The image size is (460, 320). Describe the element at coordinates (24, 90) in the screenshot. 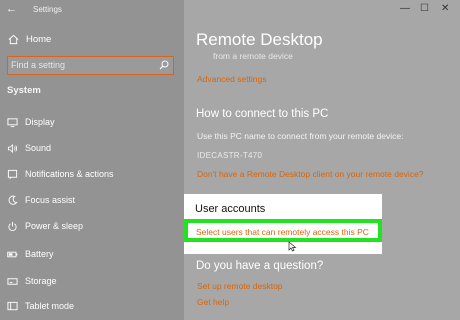

I see `section-label-system: System` at that location.